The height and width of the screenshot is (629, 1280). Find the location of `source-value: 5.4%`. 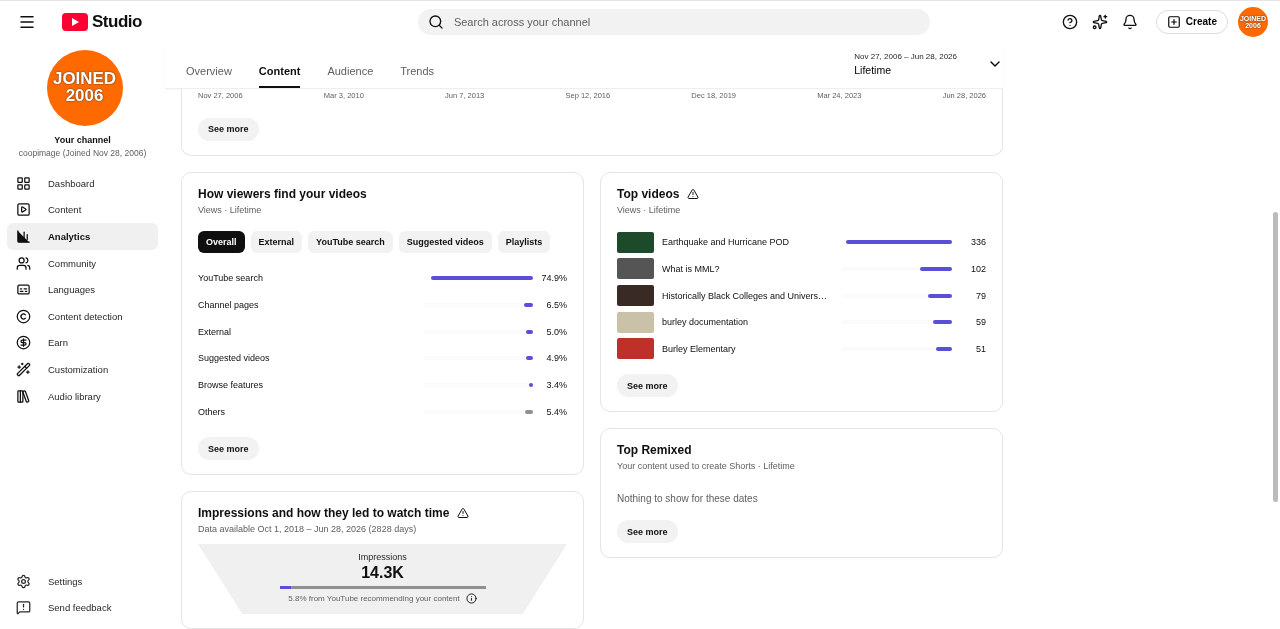

source-value: 5.4% is located at coordinates (556, 411).